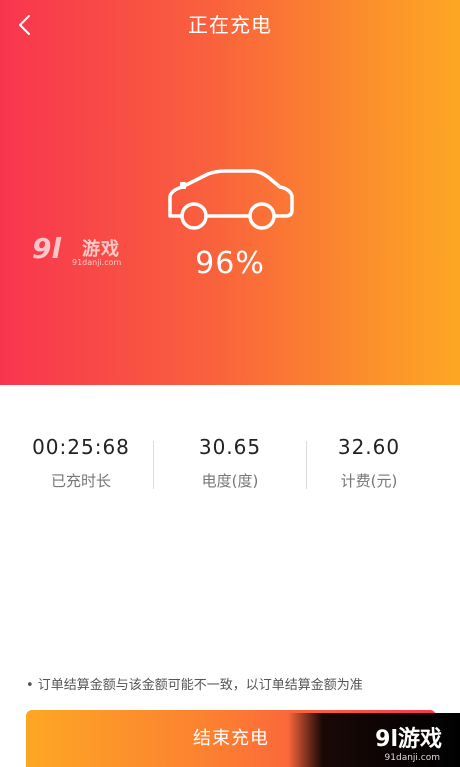 The width and height of the screenshot is (460, 767). Describe the element at coordinates (80, 481) in the screenshot. I see `stat-duration-label: 已充时长` at that location.